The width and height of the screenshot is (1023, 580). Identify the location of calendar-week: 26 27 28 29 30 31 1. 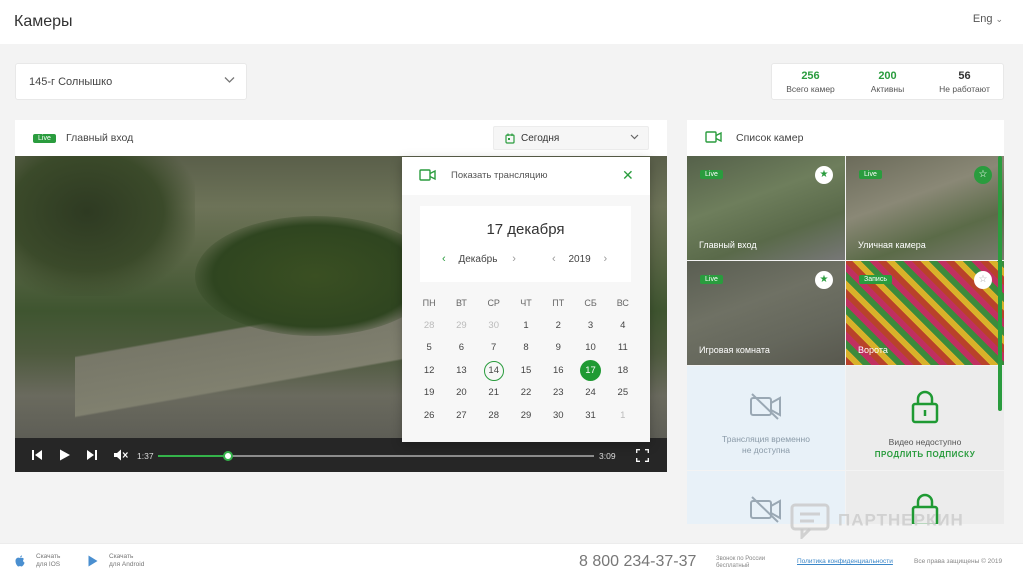
(526, 416).